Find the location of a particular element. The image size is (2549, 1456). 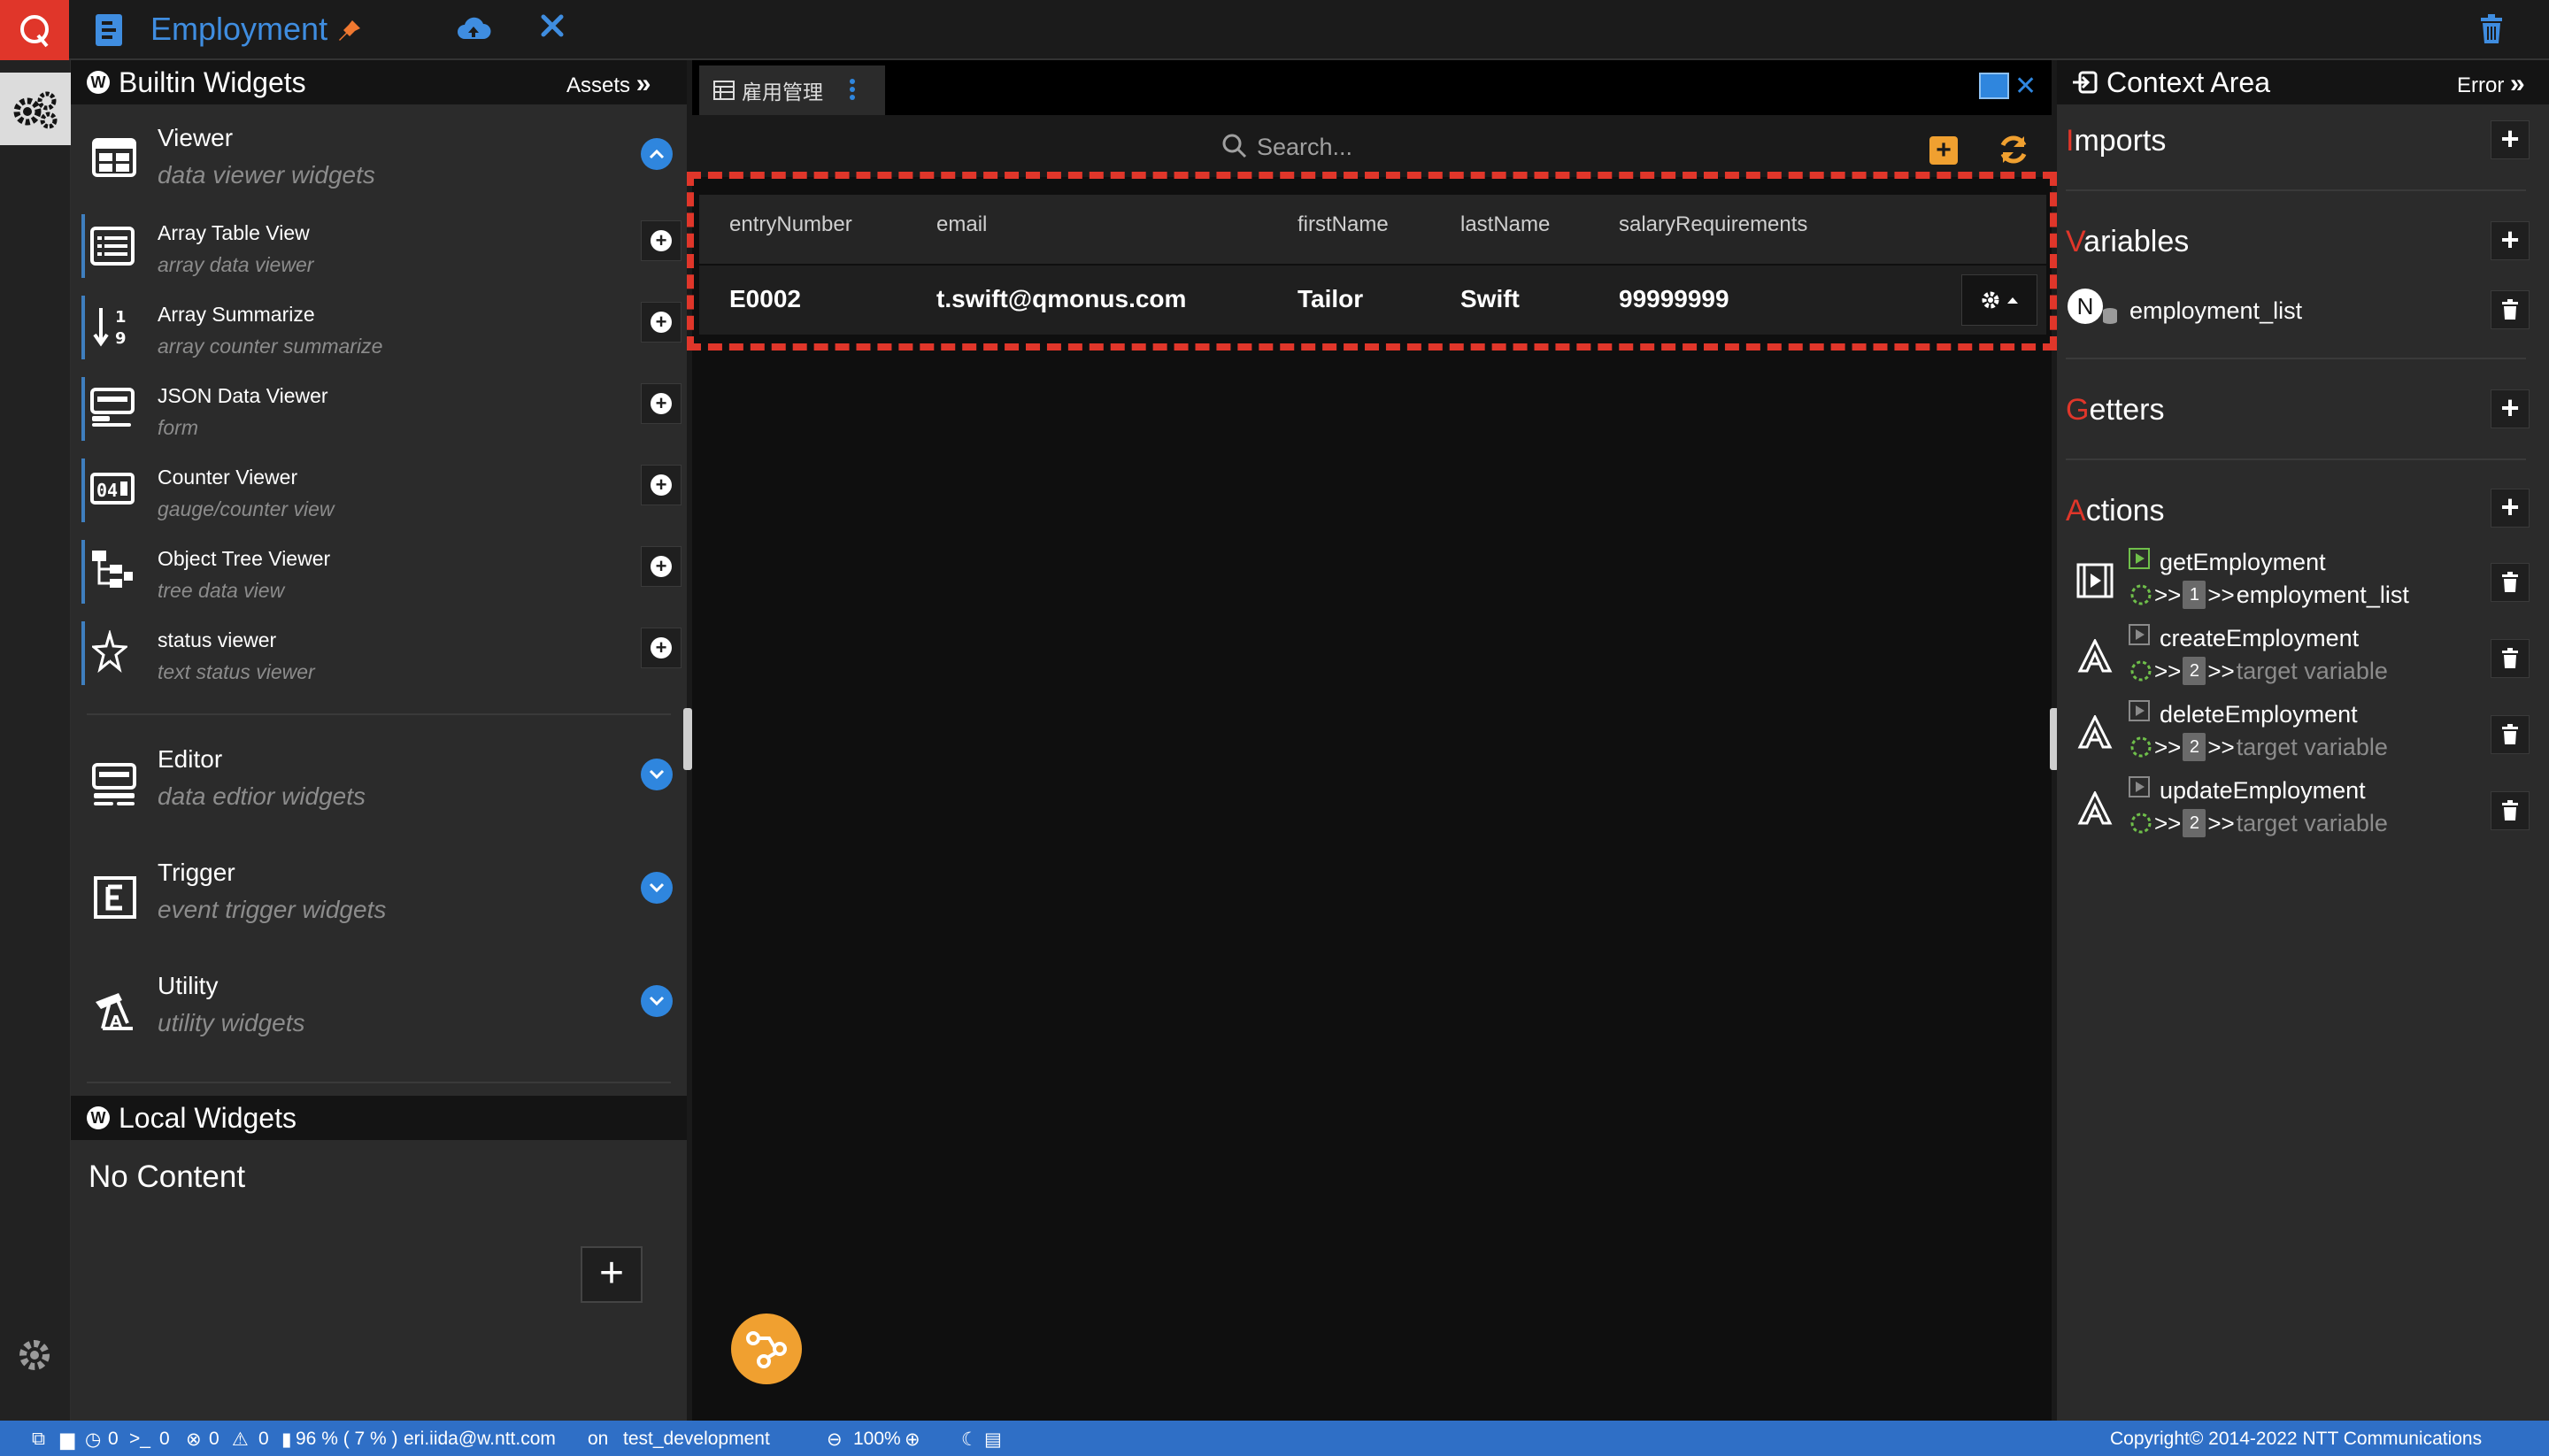

add-object-tree-viewer-button: + is located at coordinates (662, 566).